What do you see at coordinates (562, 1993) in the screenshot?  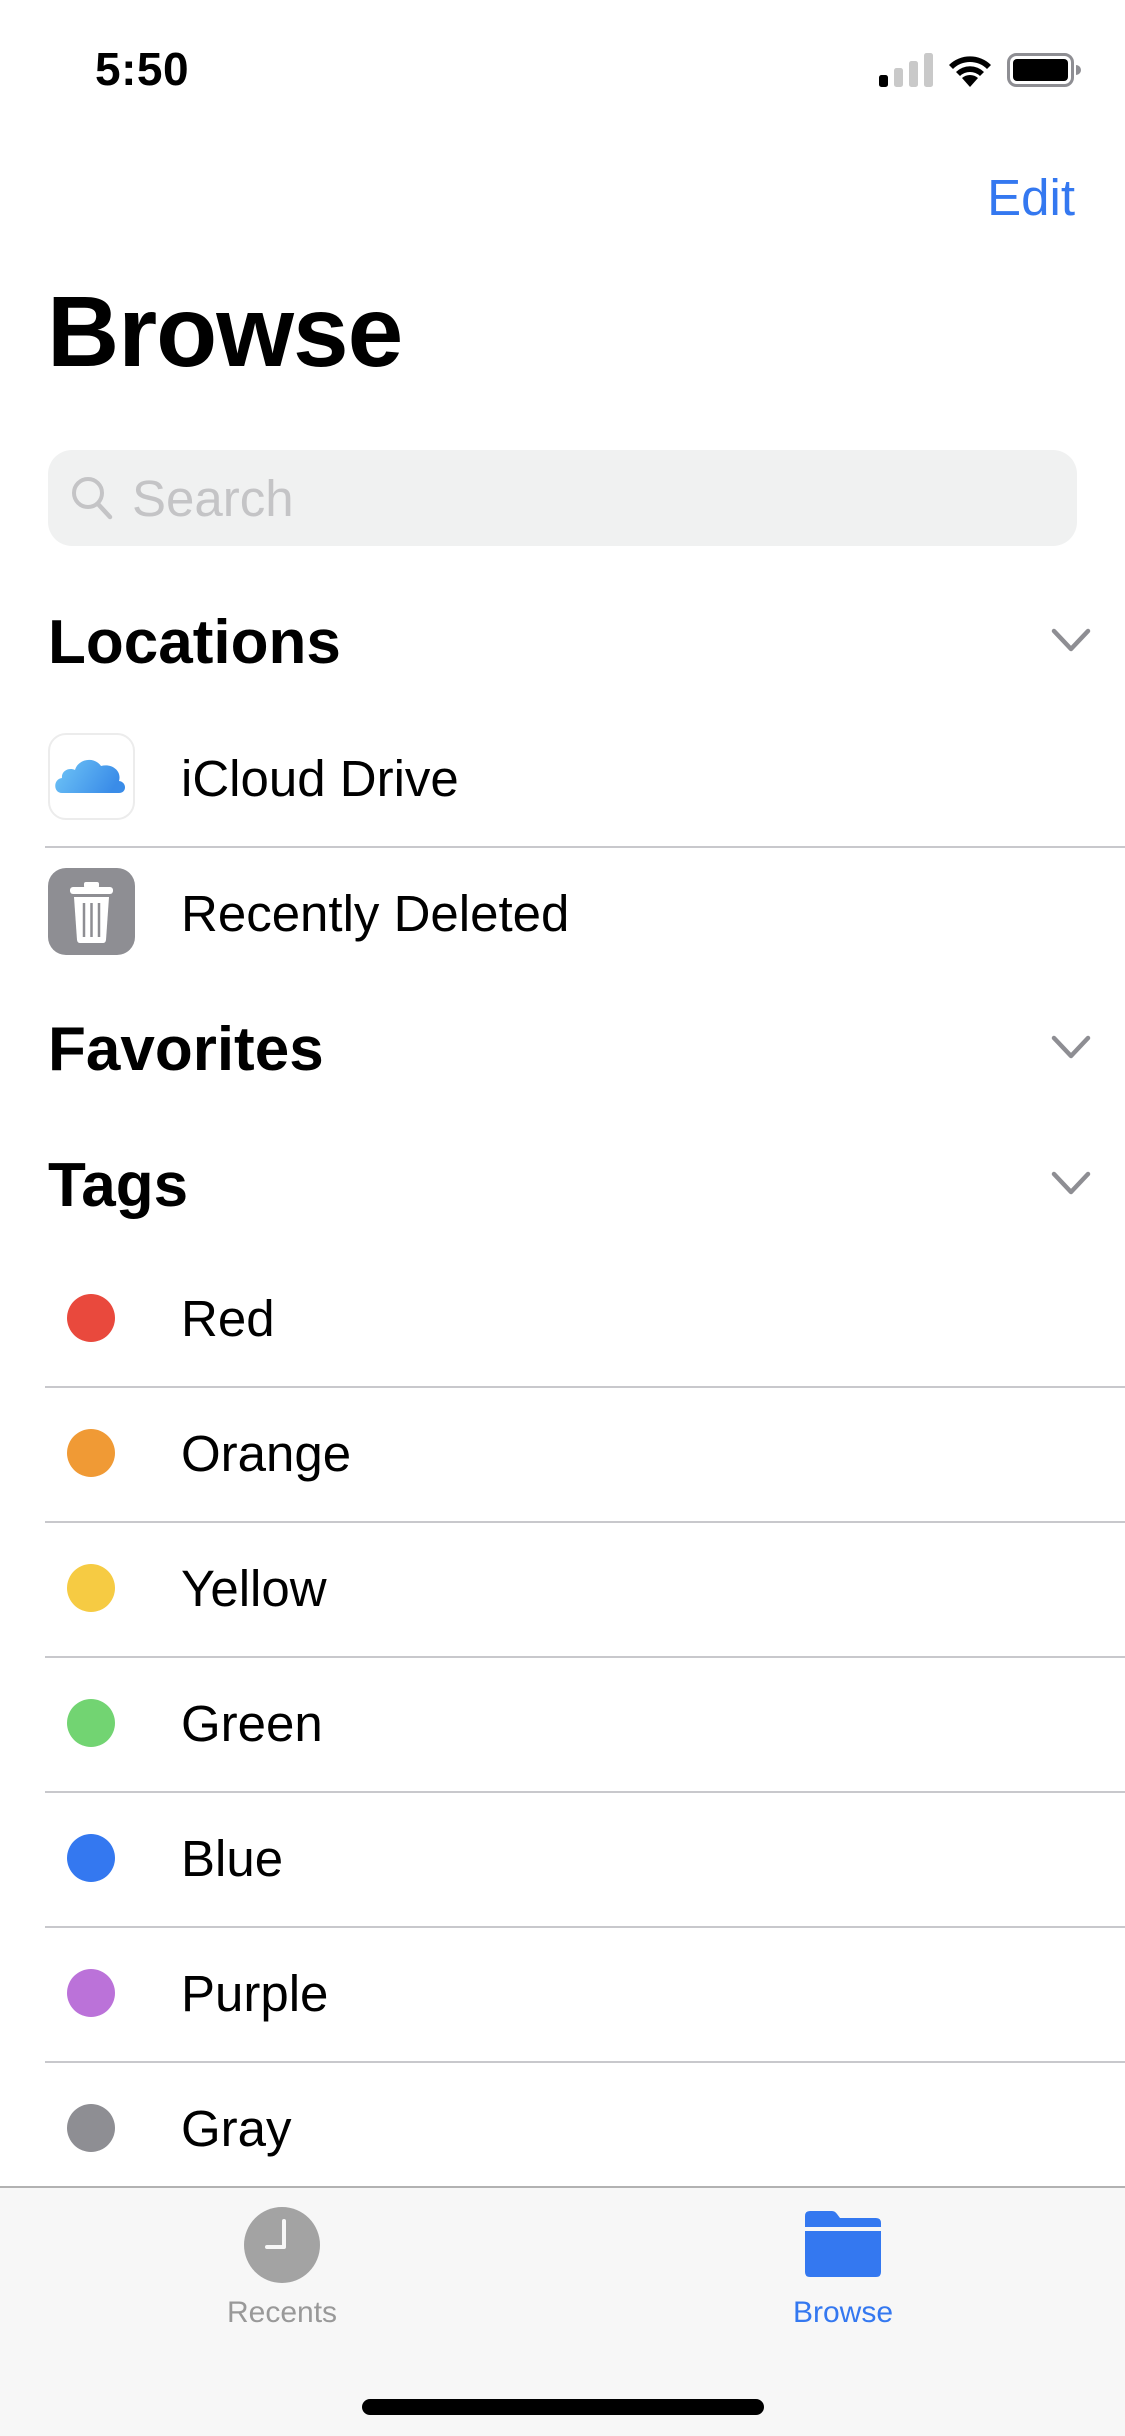 I see `tag-item-purple: Purple` at bounding box center [562, 1993].